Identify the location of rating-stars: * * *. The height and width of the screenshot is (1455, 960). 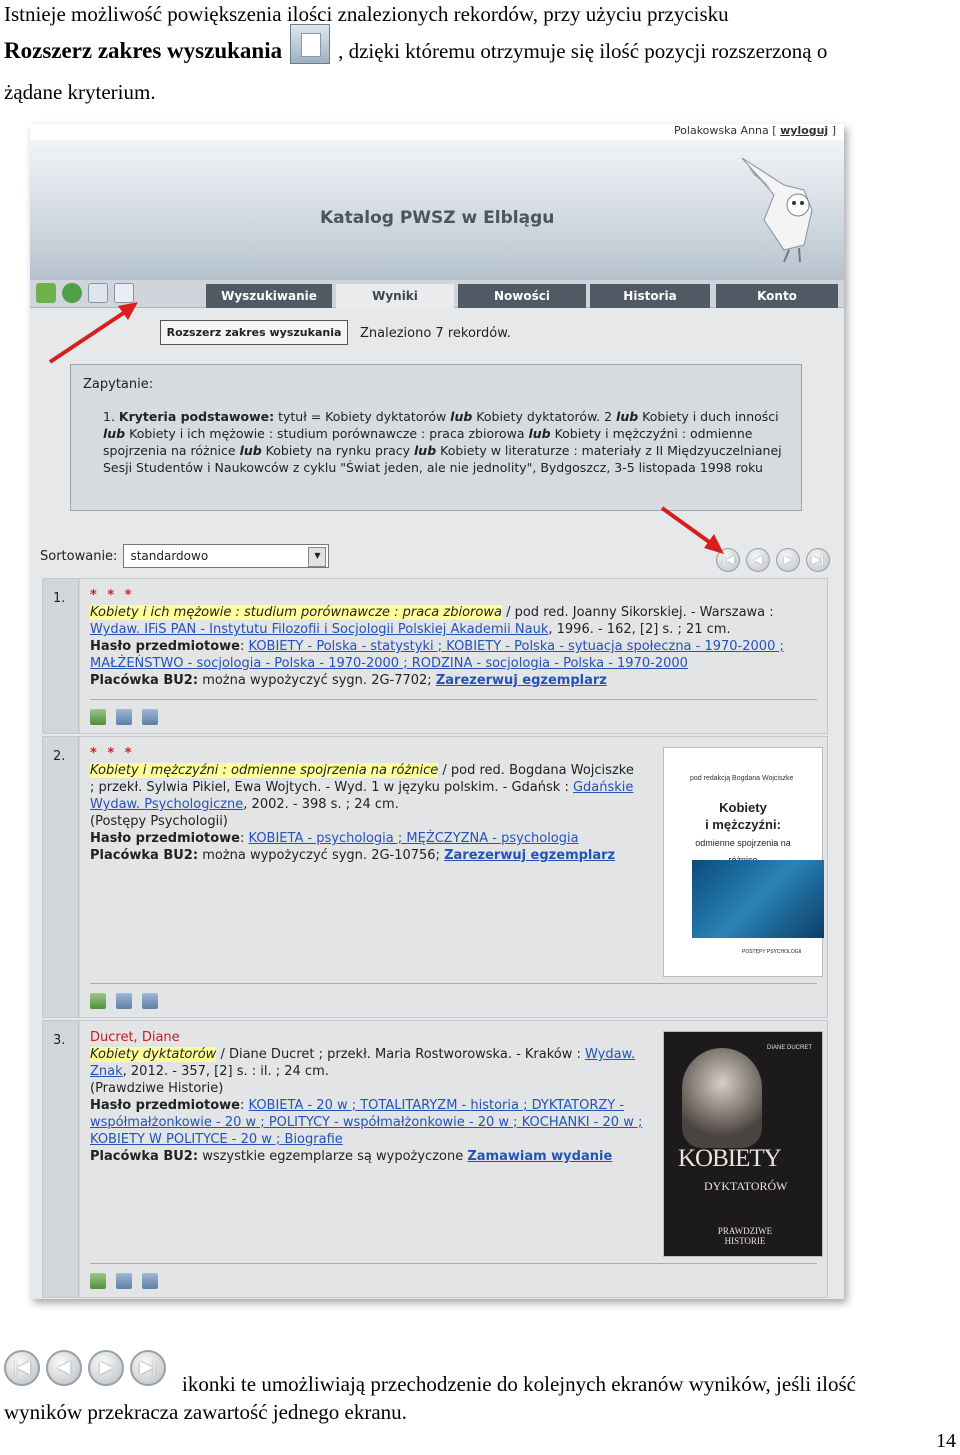
(112, 595).